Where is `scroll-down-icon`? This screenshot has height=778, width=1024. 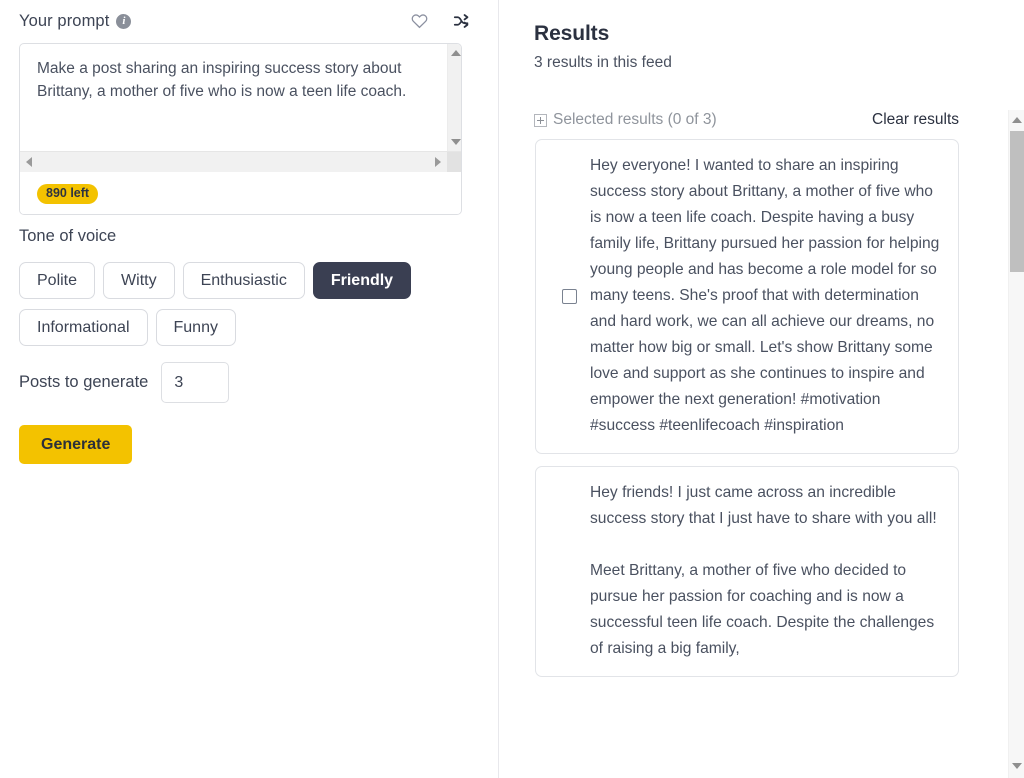
scroll-down-icon is located at coordinates (454, 142).